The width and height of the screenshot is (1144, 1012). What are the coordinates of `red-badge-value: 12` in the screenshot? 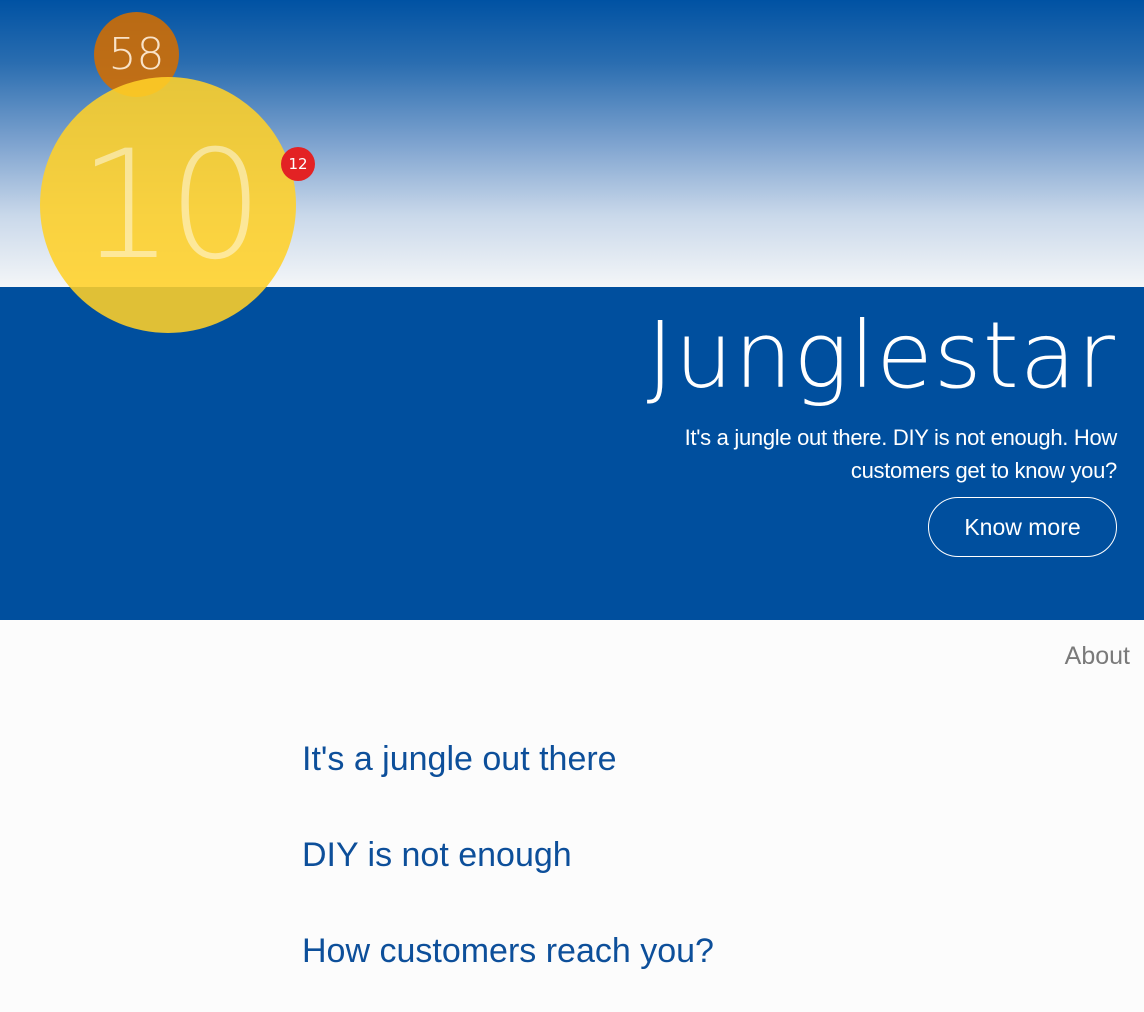 It's located at (298, 163).